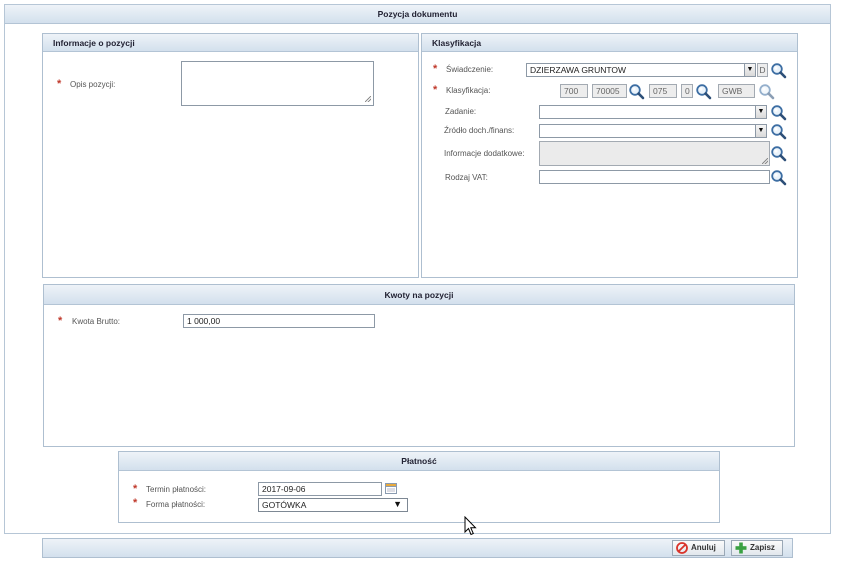 This screenshot has height=573, width=865. What do you see at coordinates (419, 461) in the screenshot?
I see `platnosc-panel-title: Płatność` at bounding box center [419, 461].